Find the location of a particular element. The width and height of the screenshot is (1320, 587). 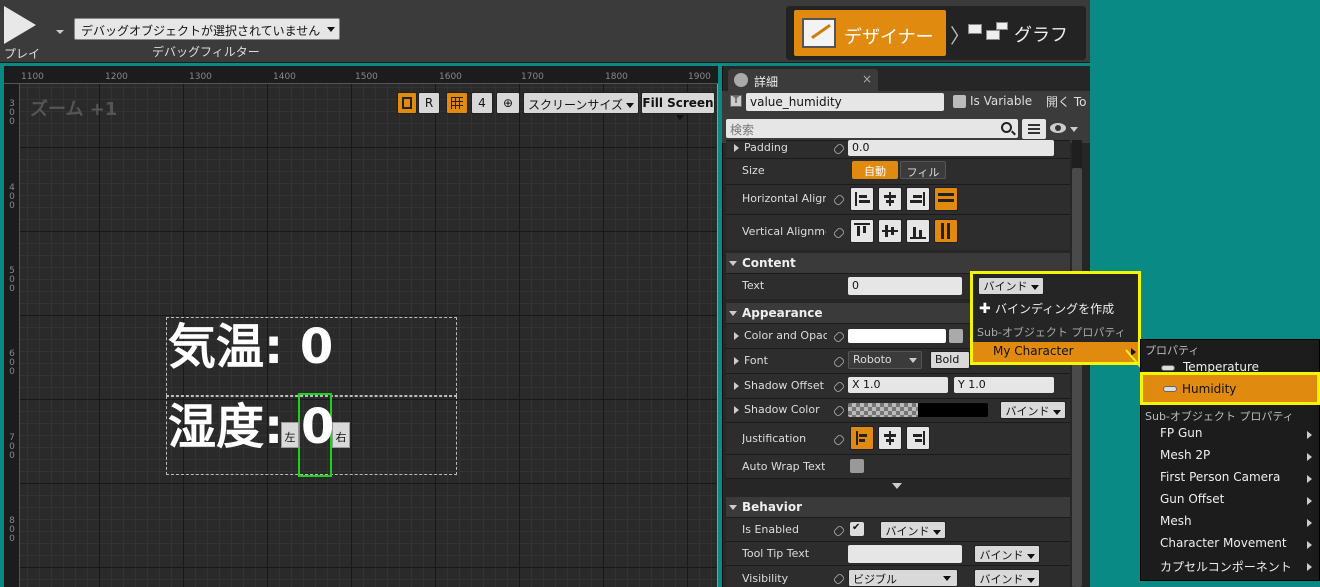

grid-snap-button is located at coordinates (457, 103).